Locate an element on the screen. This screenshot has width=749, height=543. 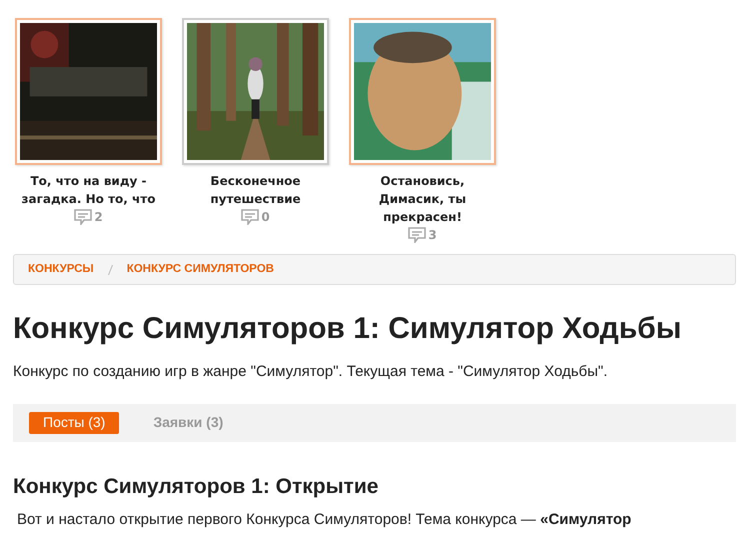
comment-count: 2 is located at coordinates (98, 217).